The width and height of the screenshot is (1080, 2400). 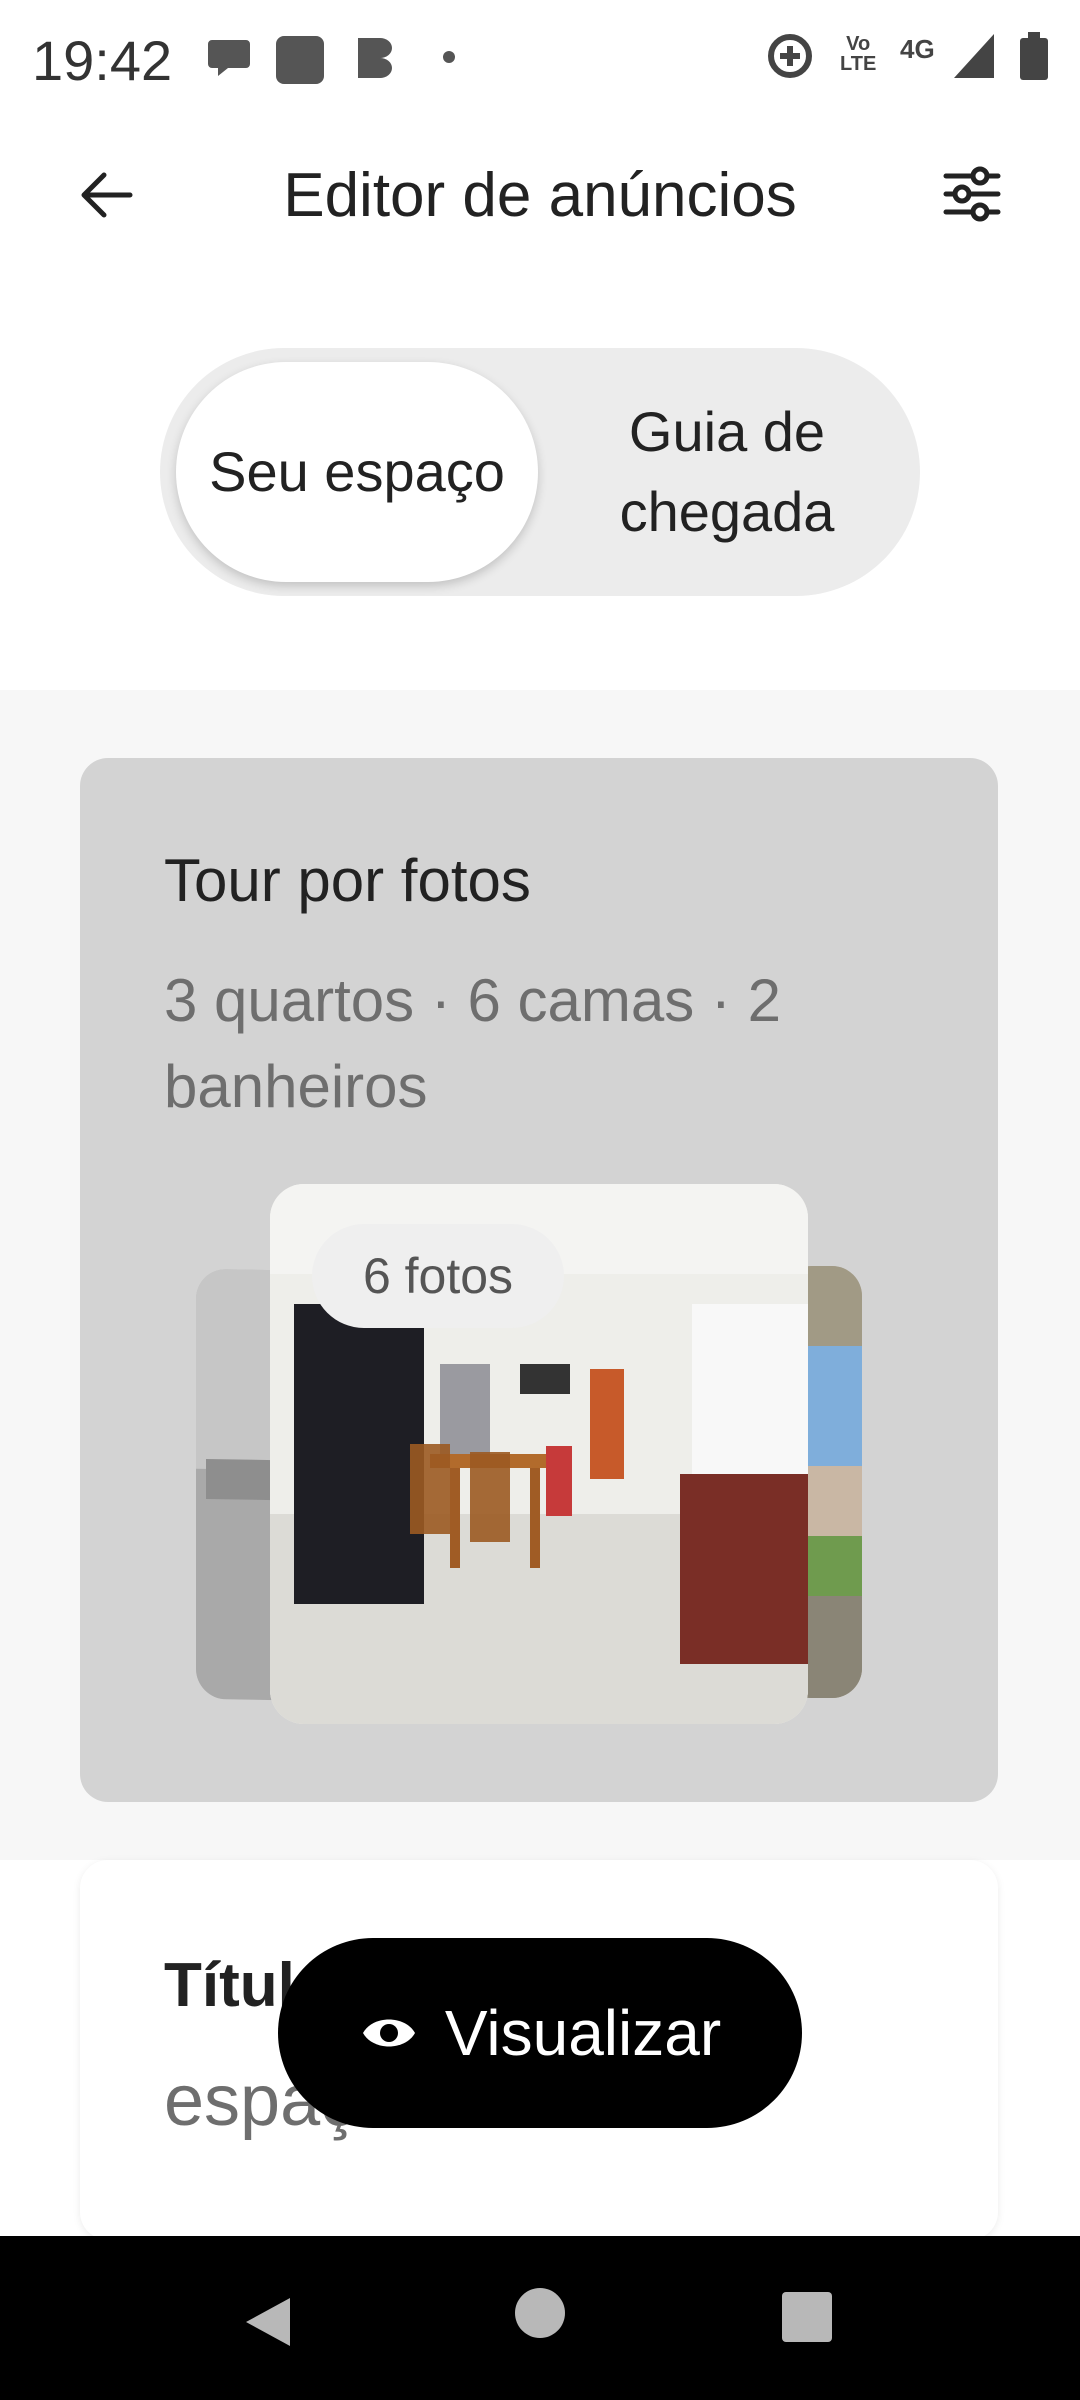 I want to click on preview-button: Visualizar, so click(x=540, y=2033).